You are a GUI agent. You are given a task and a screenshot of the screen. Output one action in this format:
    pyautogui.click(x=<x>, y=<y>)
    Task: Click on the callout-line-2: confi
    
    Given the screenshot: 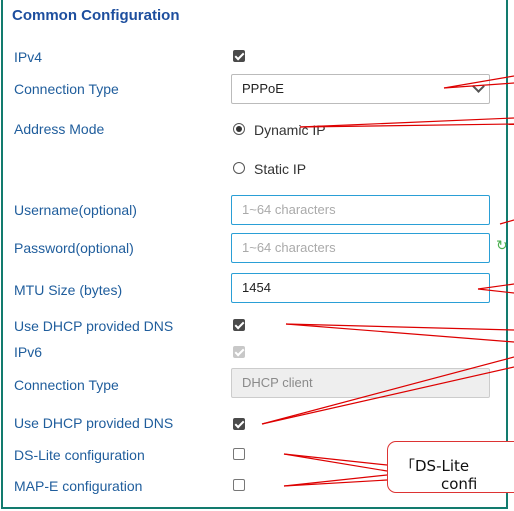 What is the action you would take?
    pyautogui.click(x=459, y=484)
    